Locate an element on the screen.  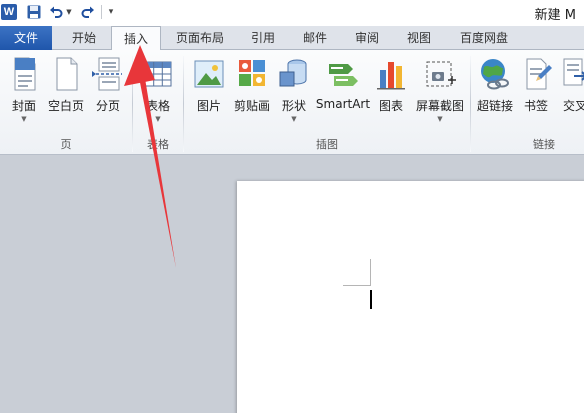
blank-page-icon is located at coordinates (66, 74).